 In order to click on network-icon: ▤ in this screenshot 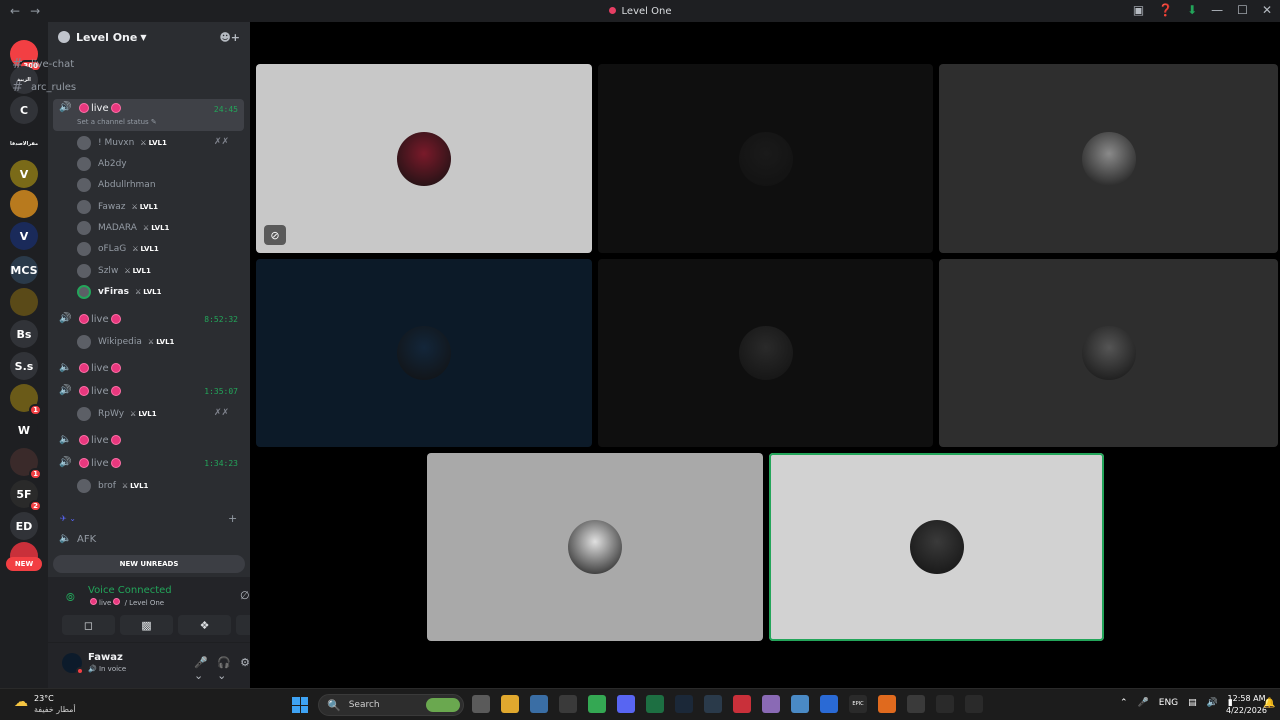, I will do `click(1192, 703)`.